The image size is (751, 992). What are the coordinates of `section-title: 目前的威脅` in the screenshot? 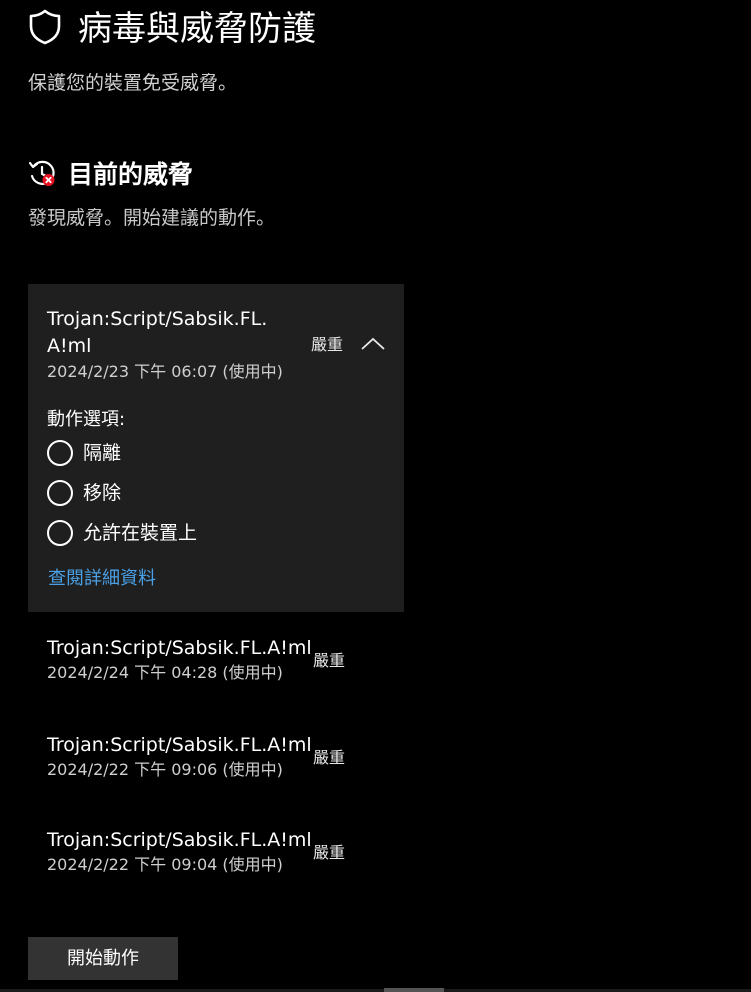 It's located at (131, 174).